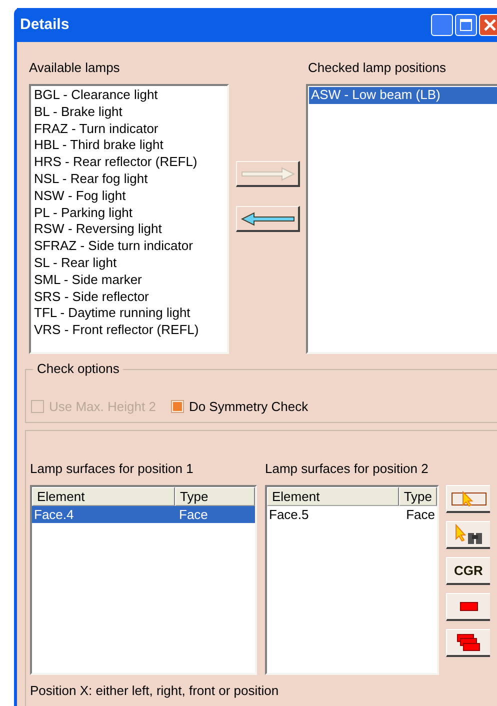  What do you see at coordinates (78, 369) in the screenshot?
I see `group-label: Check options` at bounding box center [78, 369].